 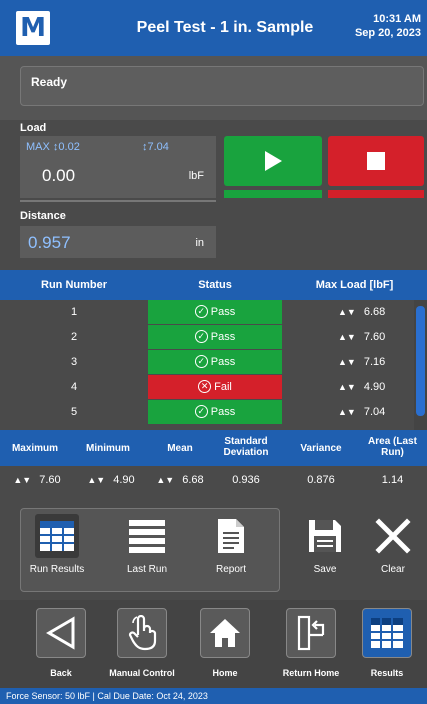 I want to click on status-cell: ✕ Fail, so click(x=215, y=387).